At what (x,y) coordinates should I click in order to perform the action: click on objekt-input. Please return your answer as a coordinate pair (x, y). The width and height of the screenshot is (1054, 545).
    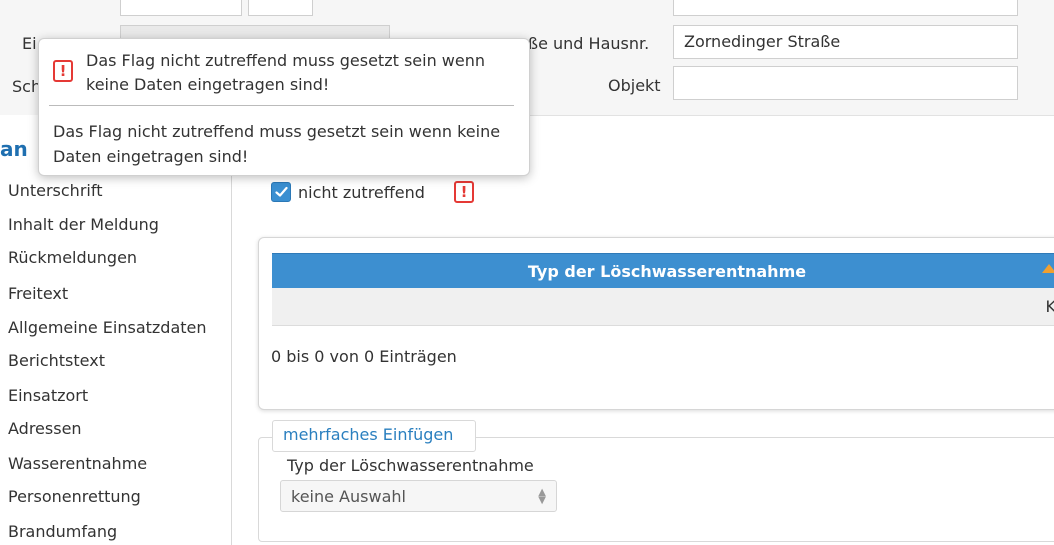
    Looking at the image, I should click on (845, 83).